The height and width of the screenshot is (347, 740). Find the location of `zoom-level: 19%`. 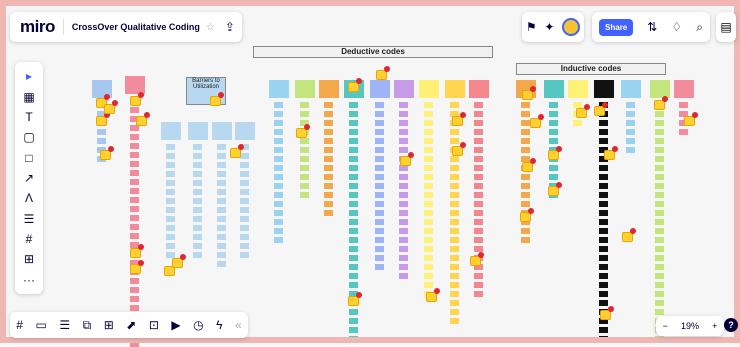

zoom-level: 19% is located at coordinates (690, 326).